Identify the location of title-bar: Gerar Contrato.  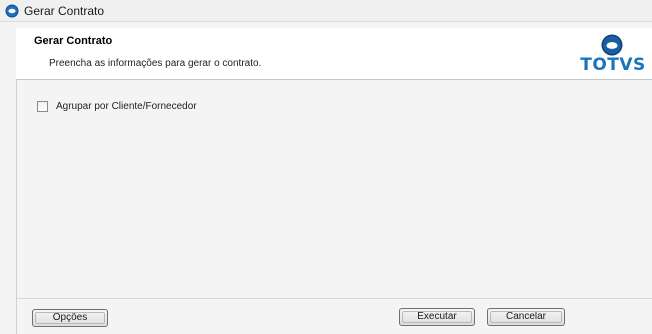
(326, 11).